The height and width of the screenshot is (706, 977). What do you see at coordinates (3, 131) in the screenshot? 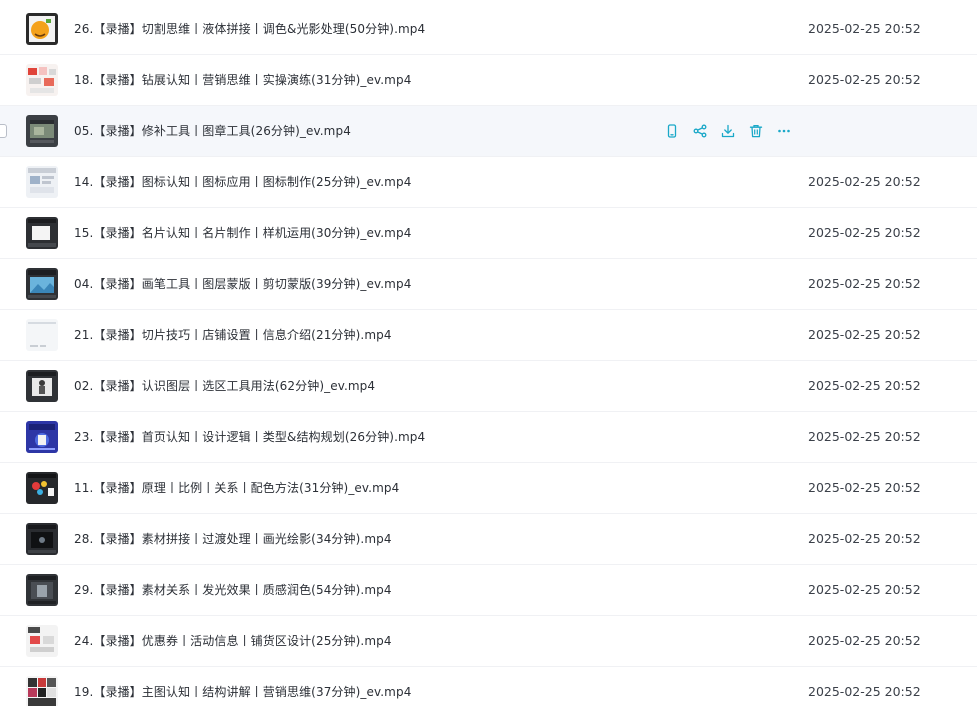
I see `row-checkbox` at bounding box center [3, 131].